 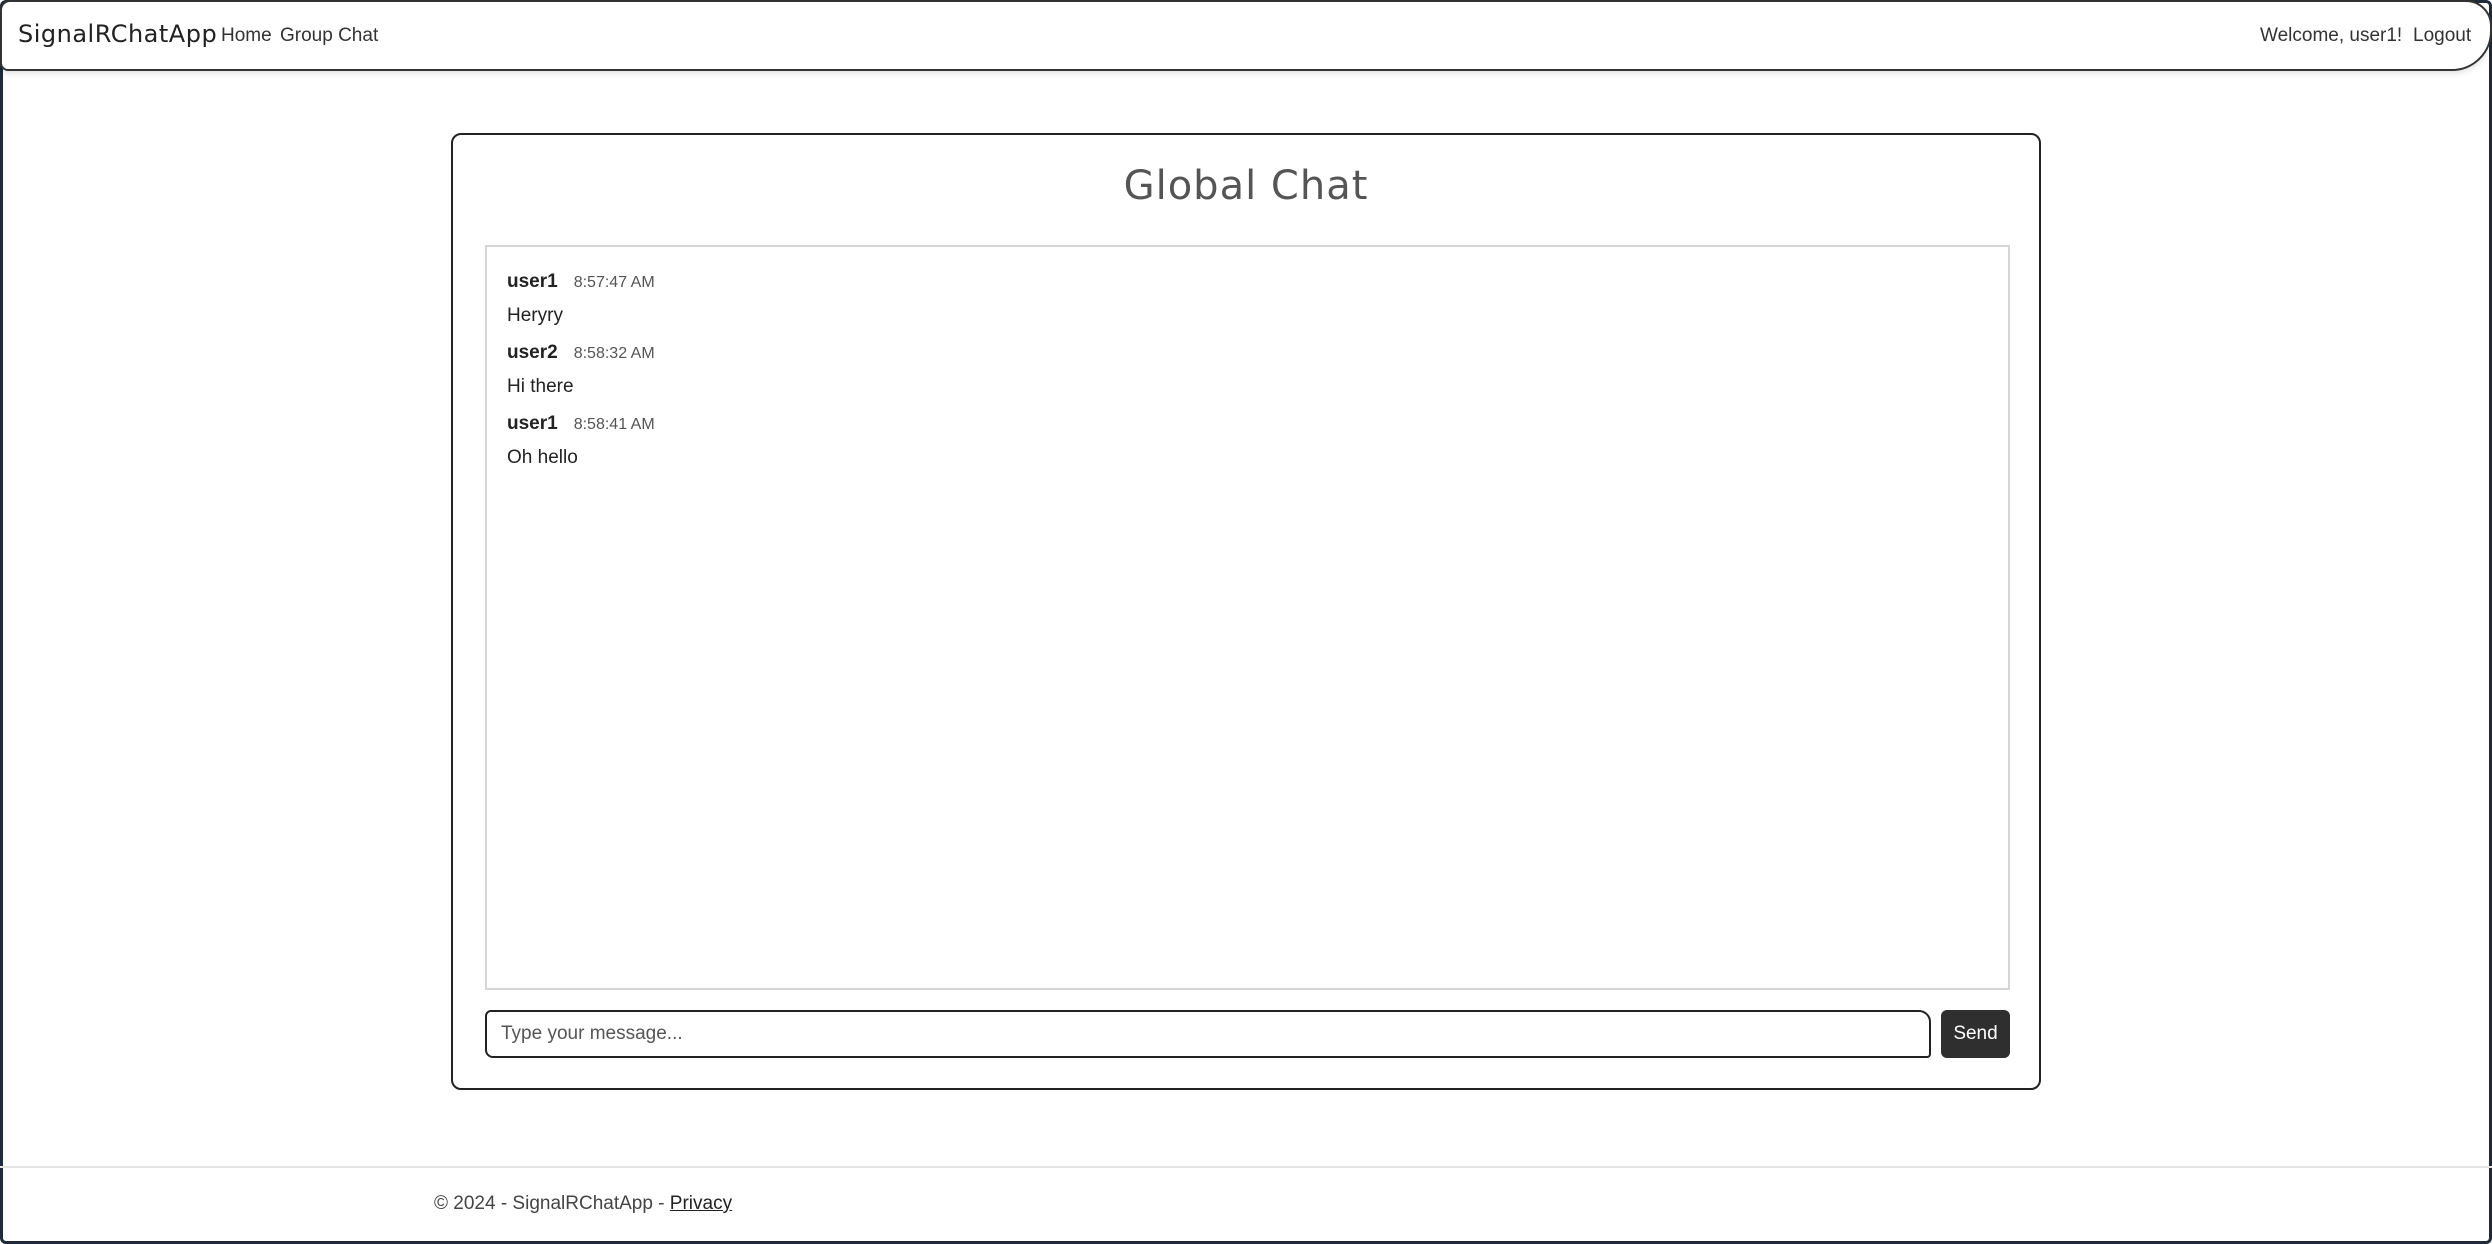 I want to click on message-time: 8:58:41 AM, so click(x=614, y=424).